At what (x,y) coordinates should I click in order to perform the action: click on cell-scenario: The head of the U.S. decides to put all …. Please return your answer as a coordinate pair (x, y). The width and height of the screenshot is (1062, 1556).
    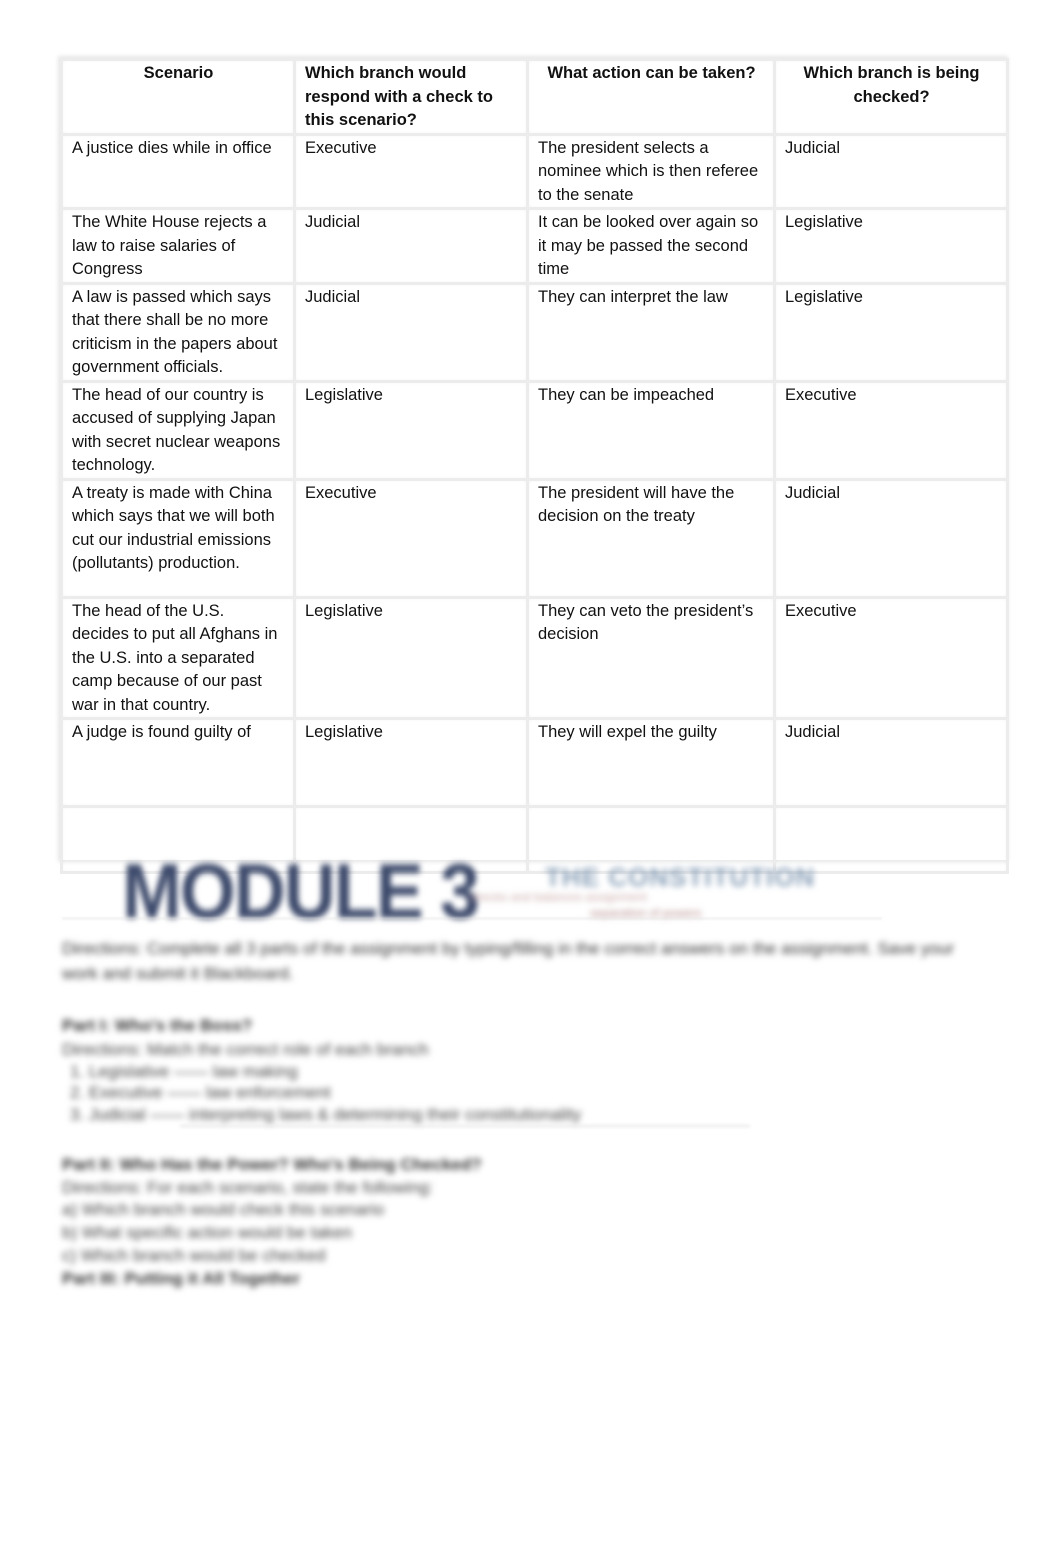
    Looking at the image, I should click on (178, 657).